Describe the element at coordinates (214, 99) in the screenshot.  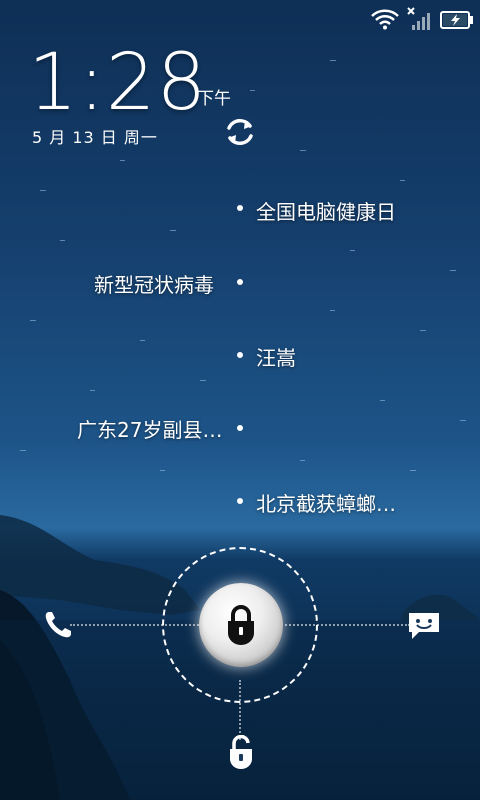
I see `clock-period: 下午` at that location.